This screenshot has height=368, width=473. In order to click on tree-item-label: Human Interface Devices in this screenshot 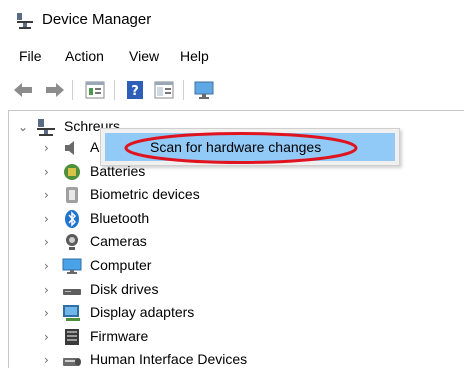, I will do `click(169, 359)`.